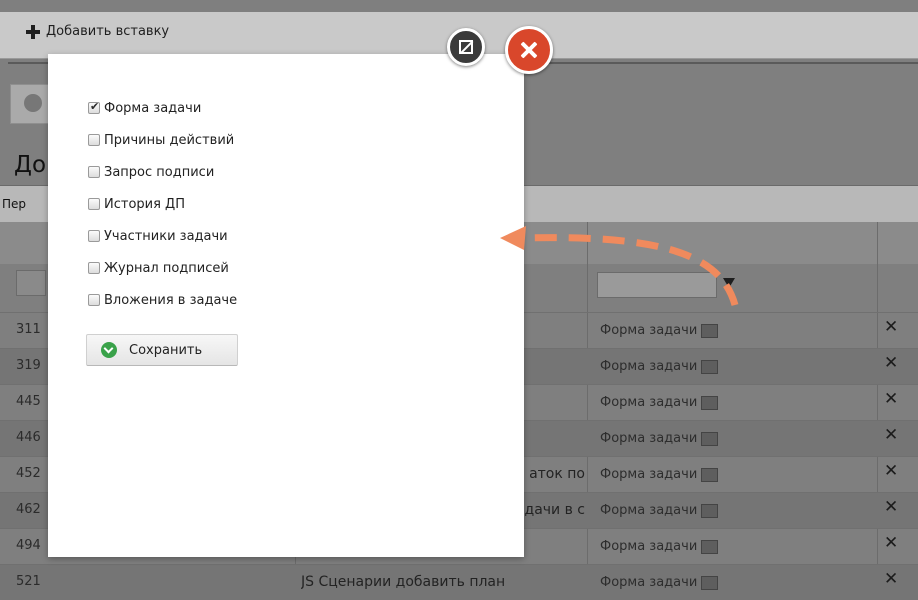  I want to click on option-item: Участники задачи, so click(162, 236).